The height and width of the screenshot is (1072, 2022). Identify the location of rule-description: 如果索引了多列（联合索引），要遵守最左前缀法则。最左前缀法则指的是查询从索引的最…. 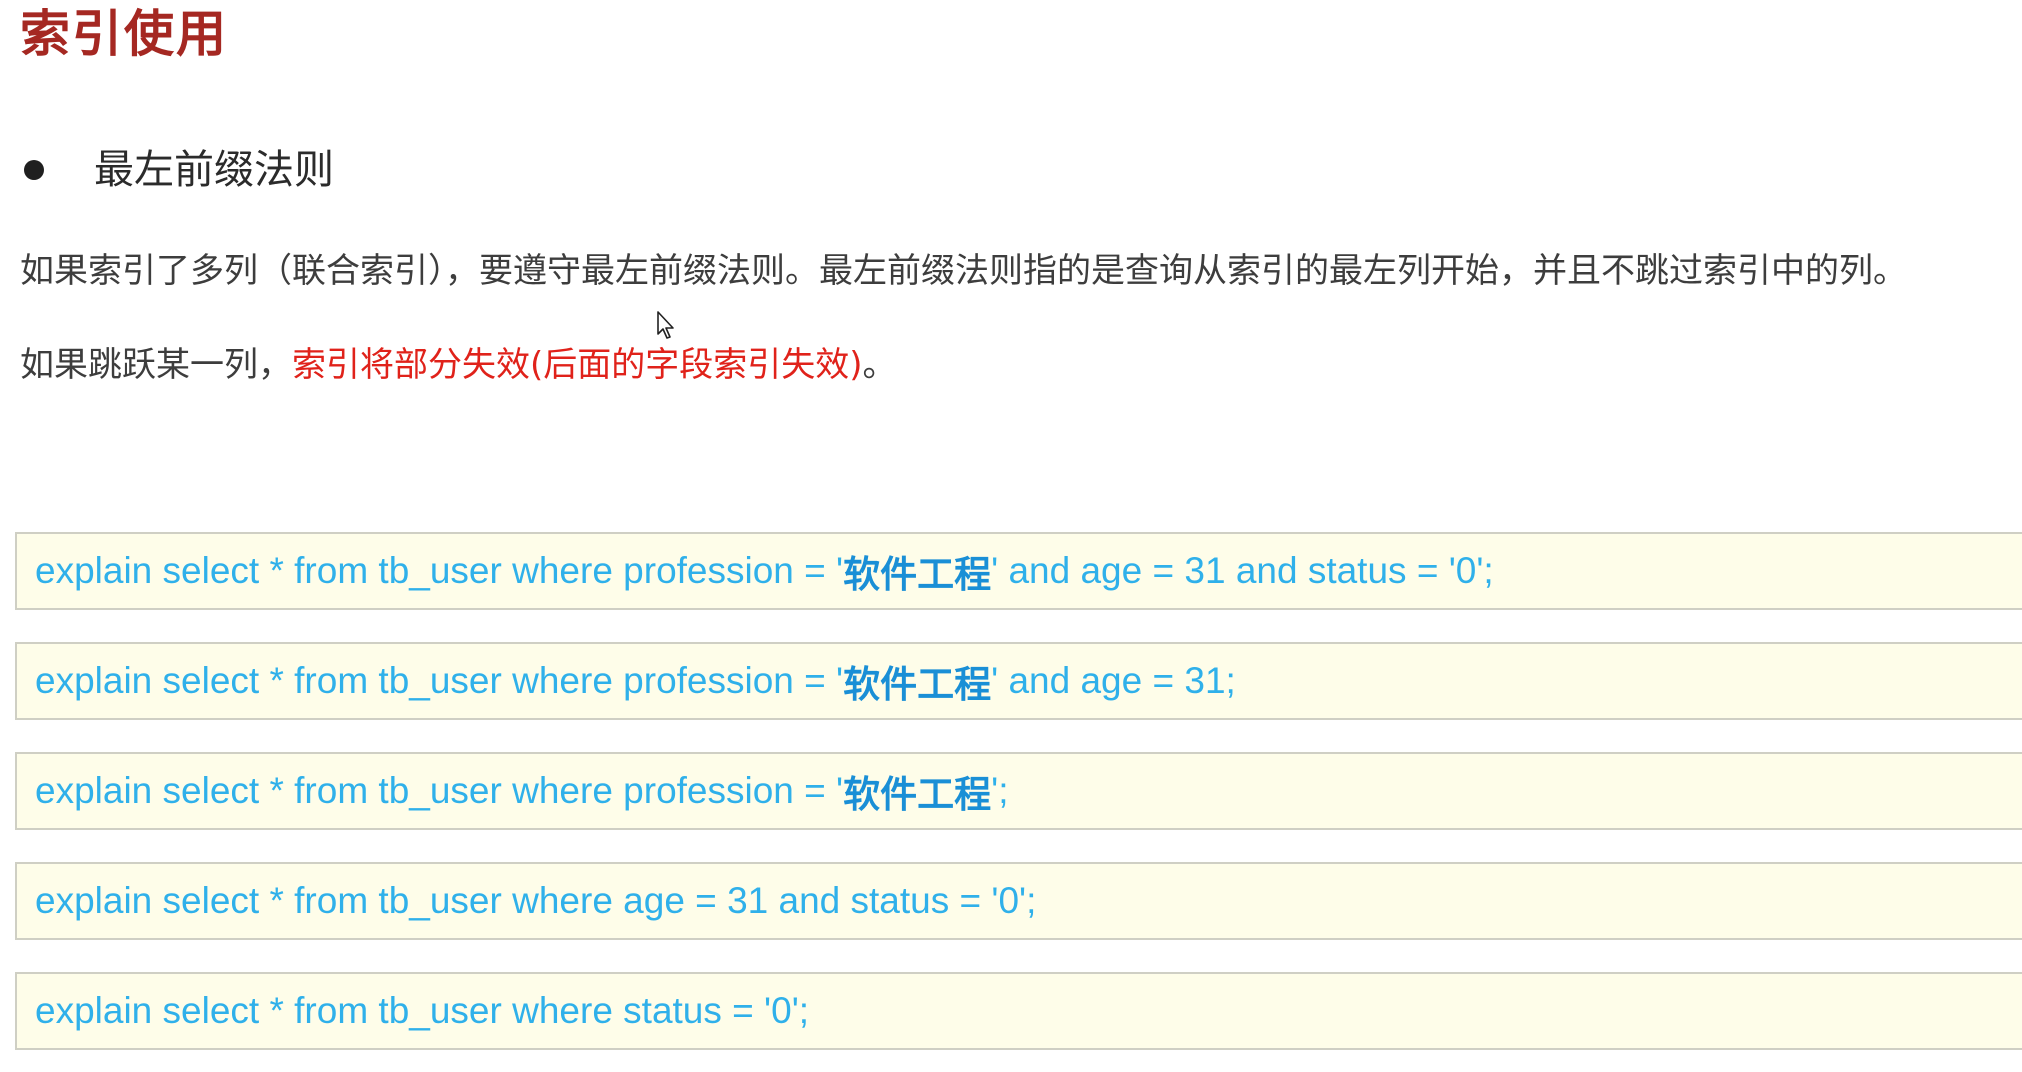
(963, 271).